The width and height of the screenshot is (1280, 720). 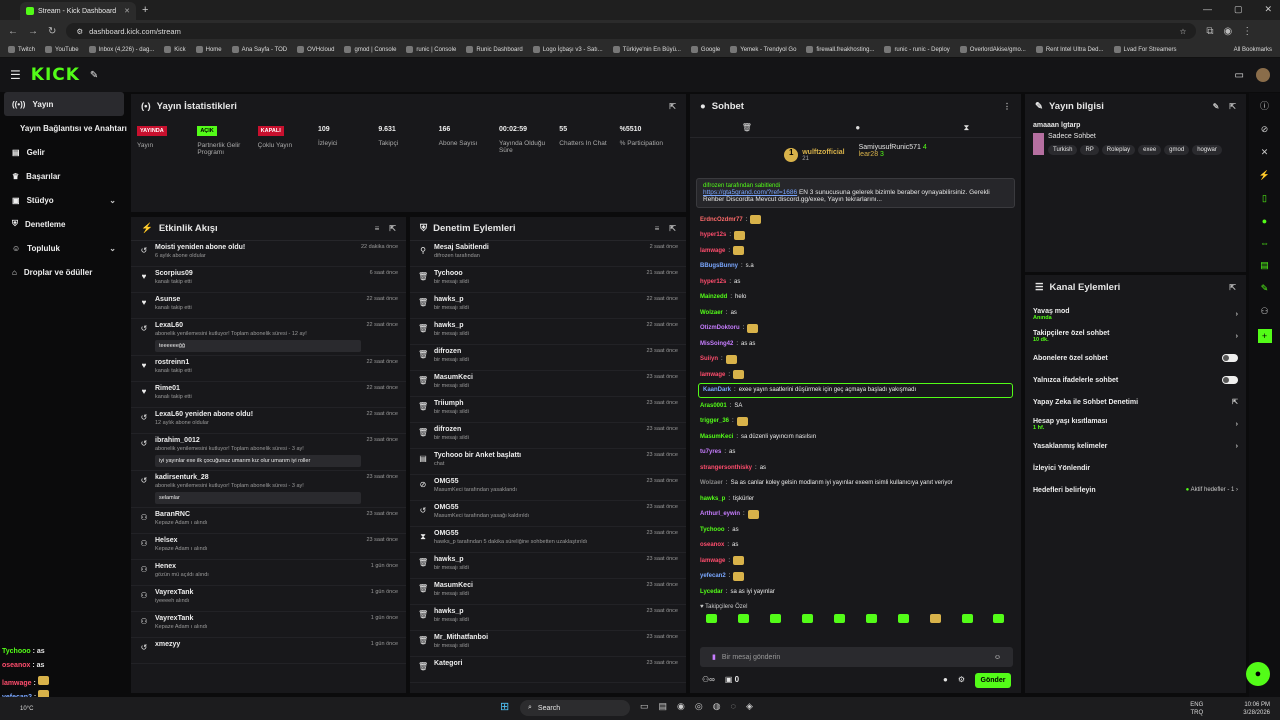 What do you see at coordinates (1135, 336) in the screenshot?
I see `channel-action-item: Takipçilere özel sohbet 10 dk. ›` at bounding box center [1135, 336].